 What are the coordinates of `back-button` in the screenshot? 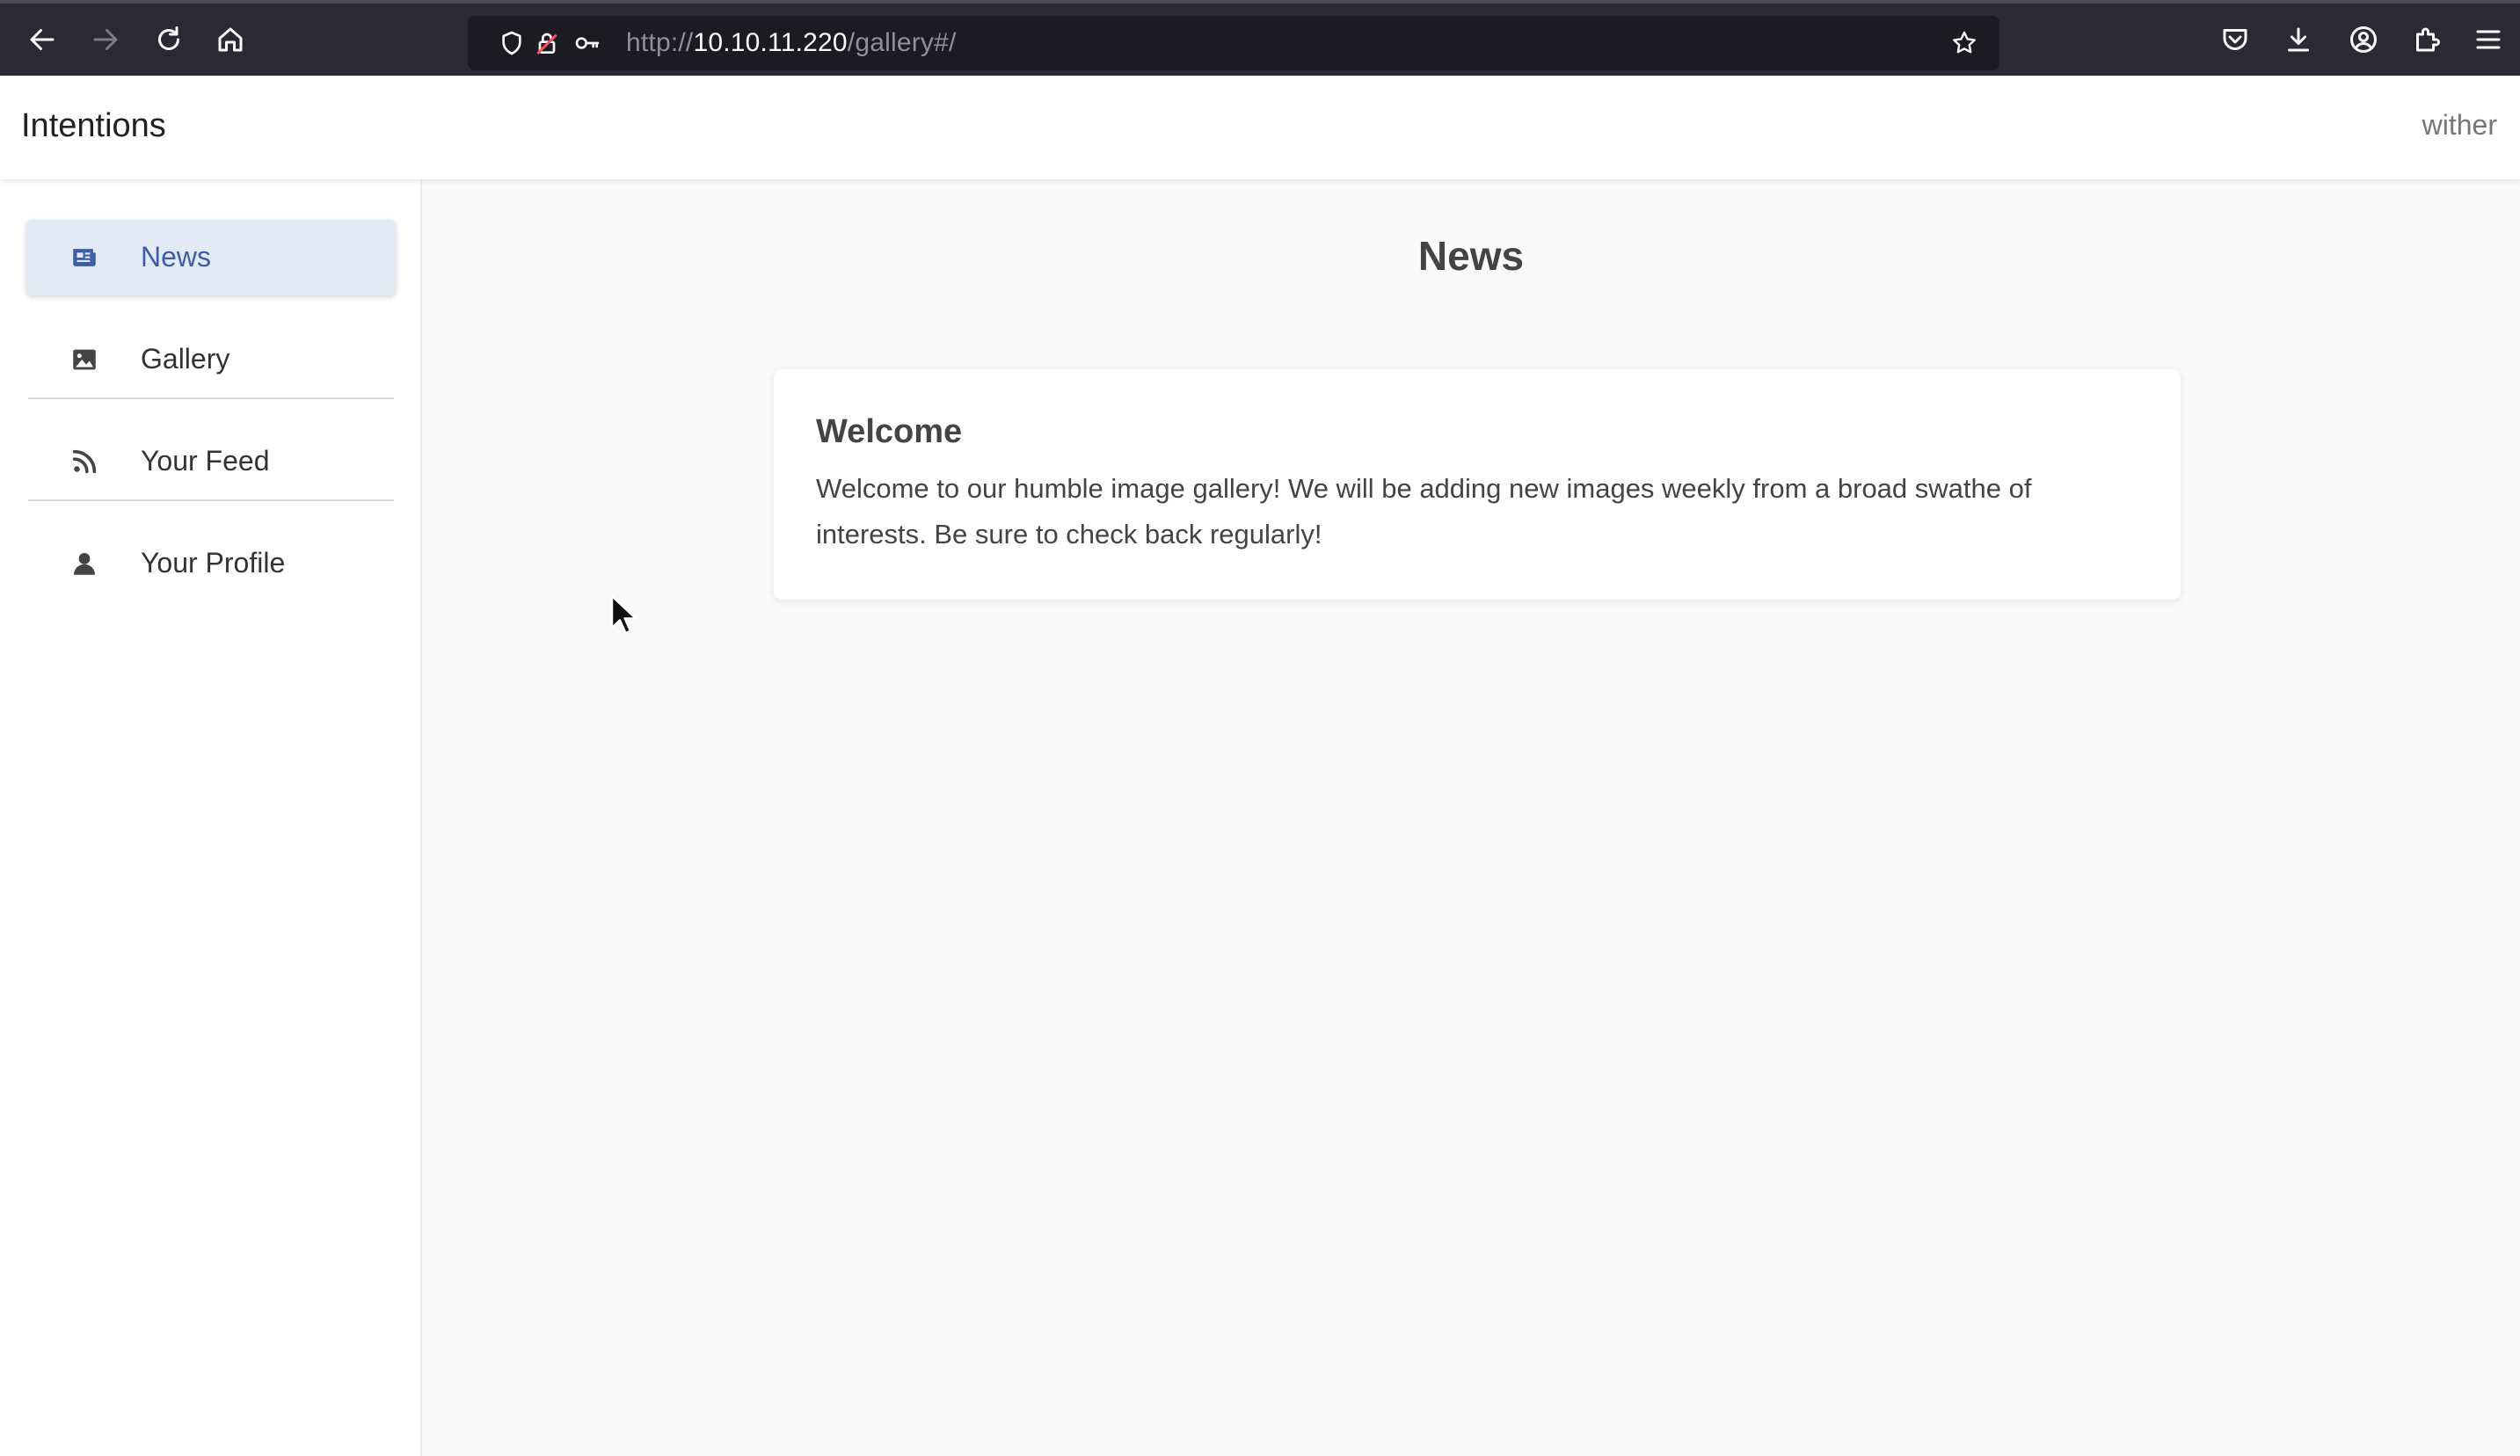 It's located at (42, 41).